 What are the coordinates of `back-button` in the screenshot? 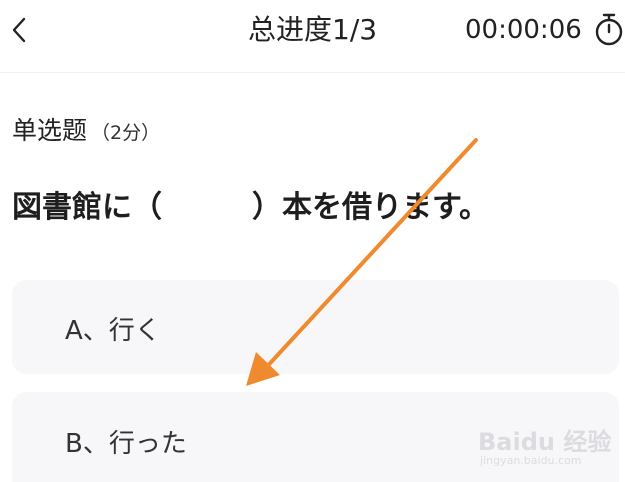 It's located at (20, 30).